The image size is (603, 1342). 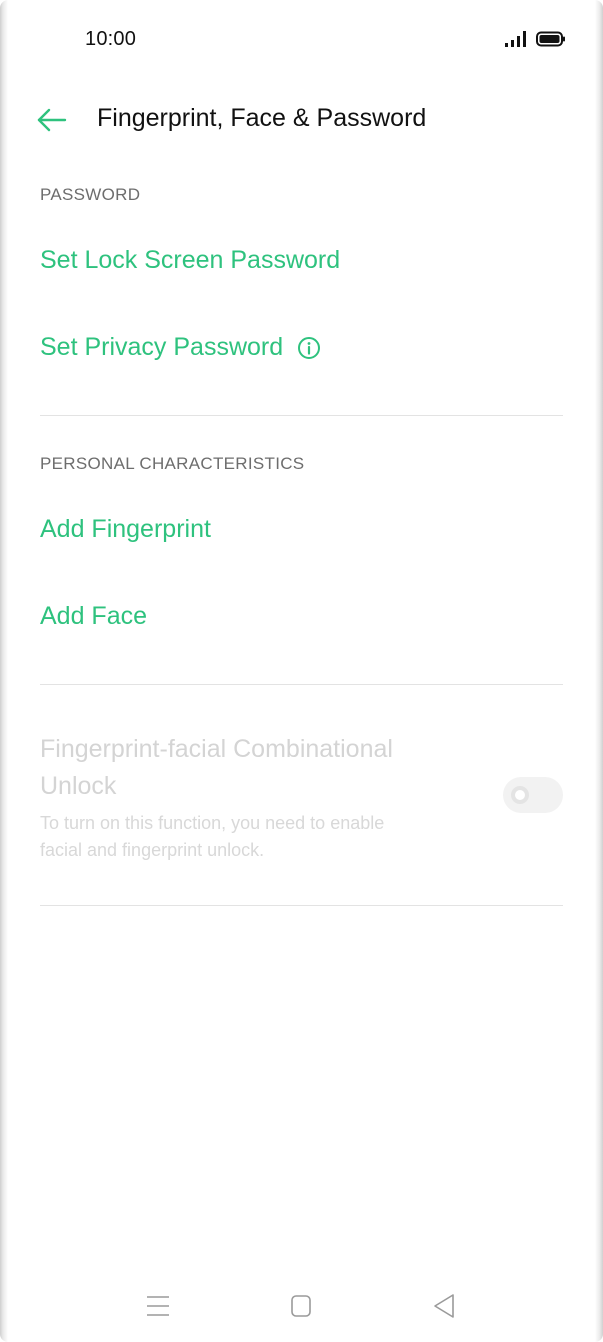 I want to click on back-button, so click(x=52, y=120).